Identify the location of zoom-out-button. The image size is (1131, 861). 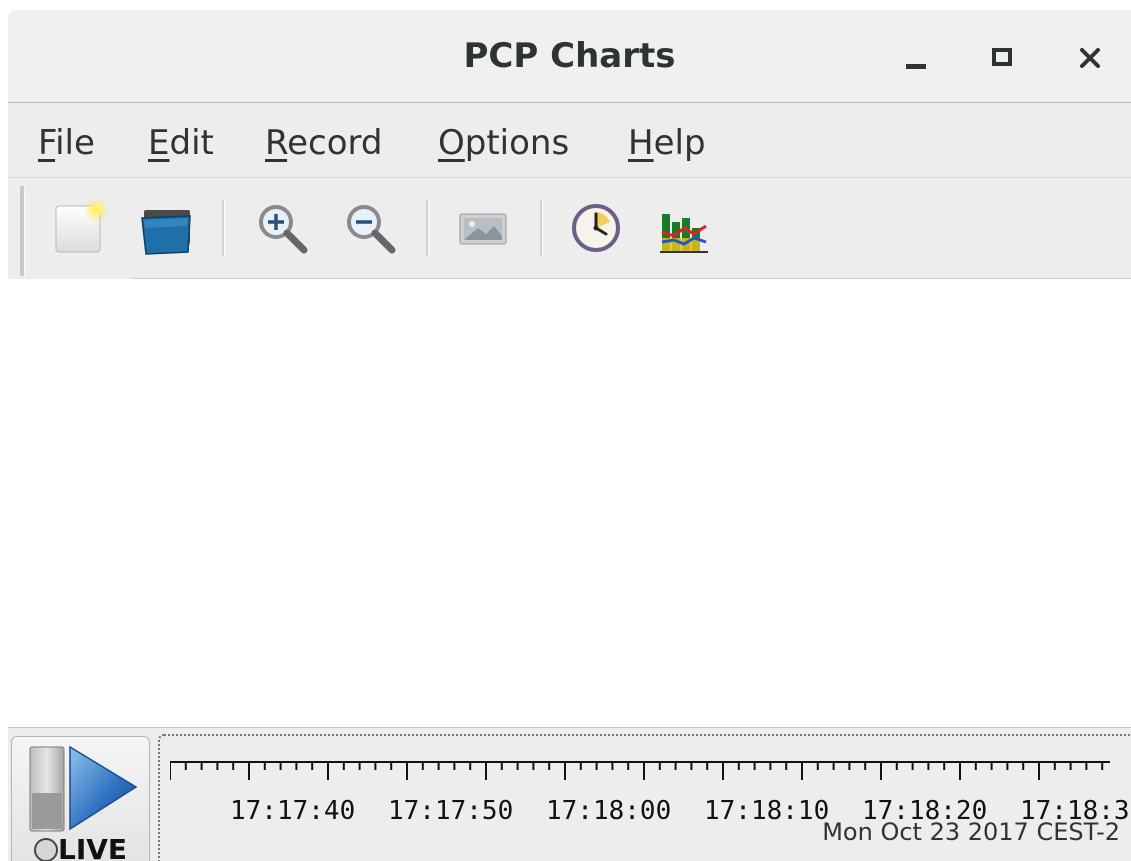
(370, 228).